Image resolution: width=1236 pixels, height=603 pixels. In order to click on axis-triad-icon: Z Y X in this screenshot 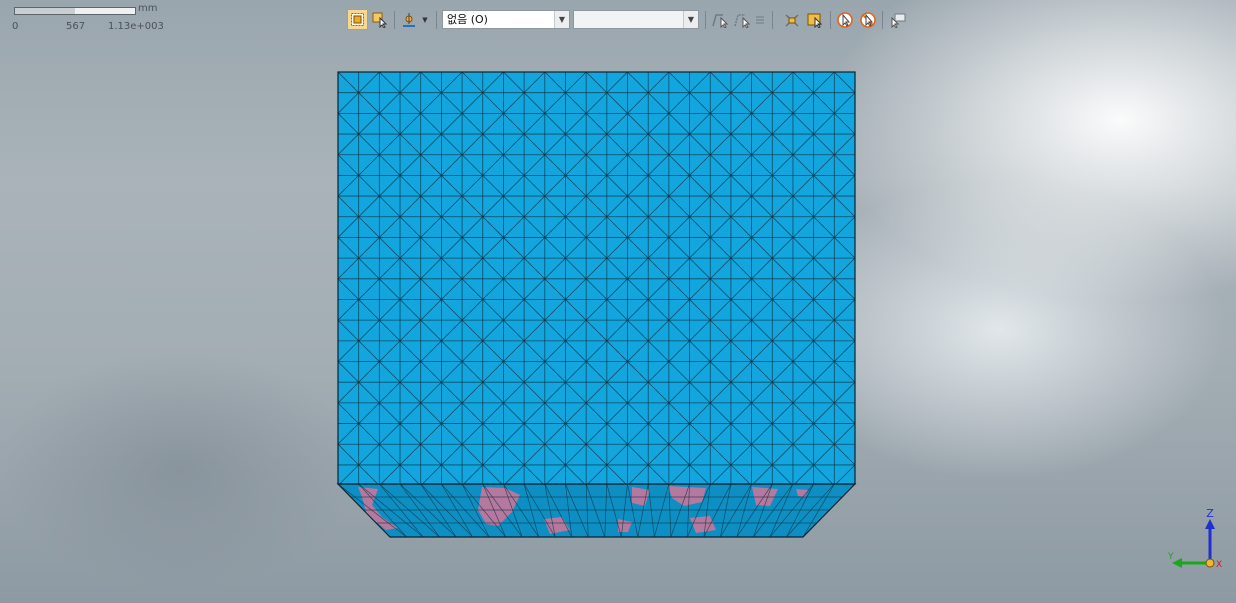, I will do `click(1194, 538)`.